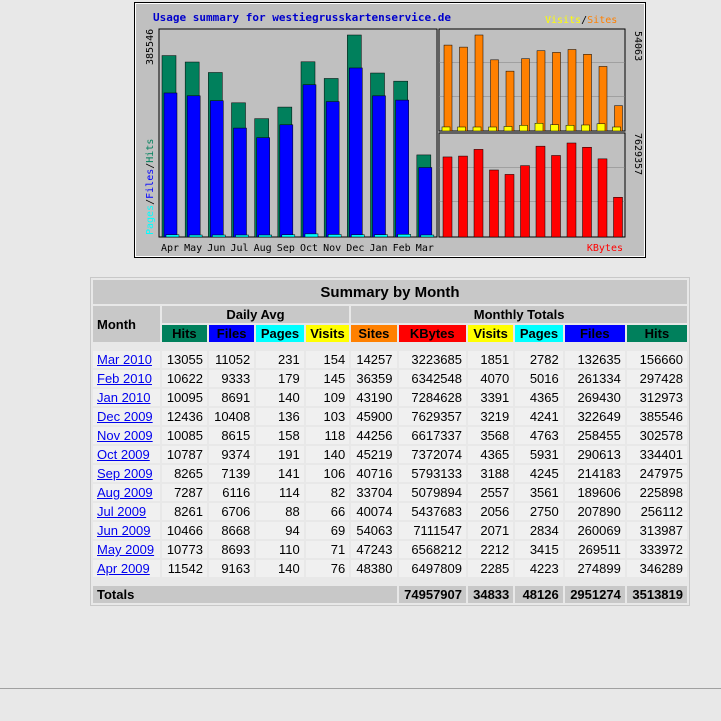 This screenshot has width=721, height=721. I want to click on value-cell: 2834, so click(539, 530).